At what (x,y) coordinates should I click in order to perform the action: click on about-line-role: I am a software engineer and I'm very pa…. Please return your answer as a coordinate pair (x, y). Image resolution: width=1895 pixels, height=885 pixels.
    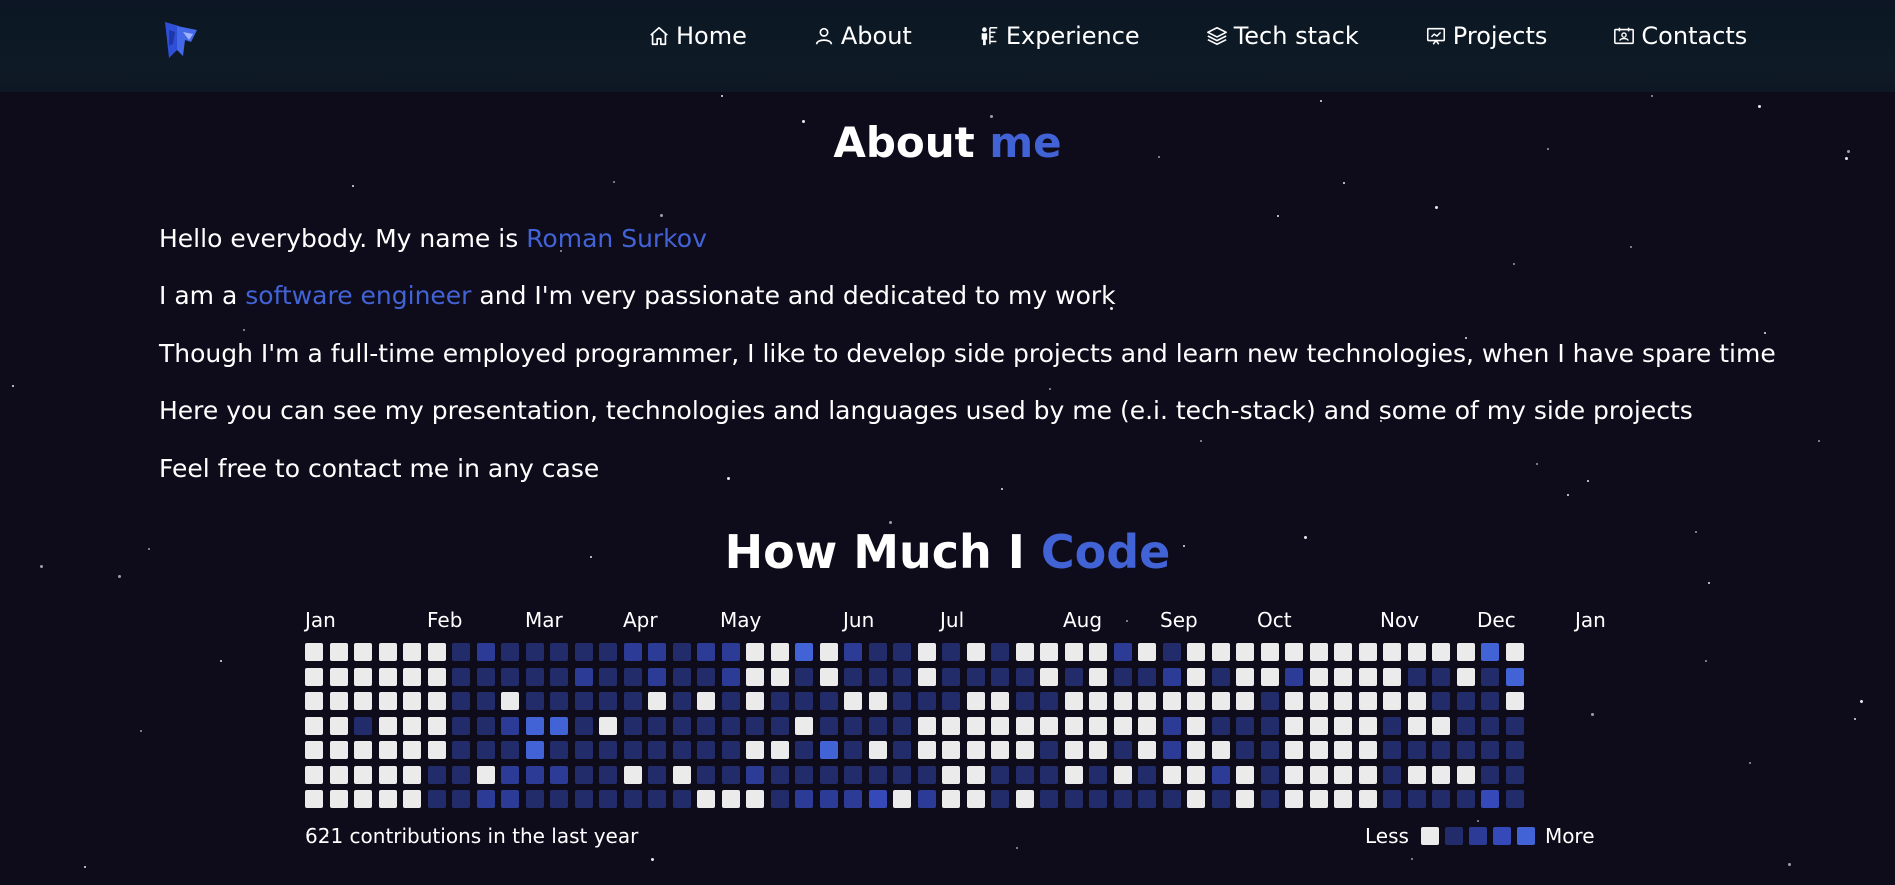
    Looking at the image, I should click on (637, 295).